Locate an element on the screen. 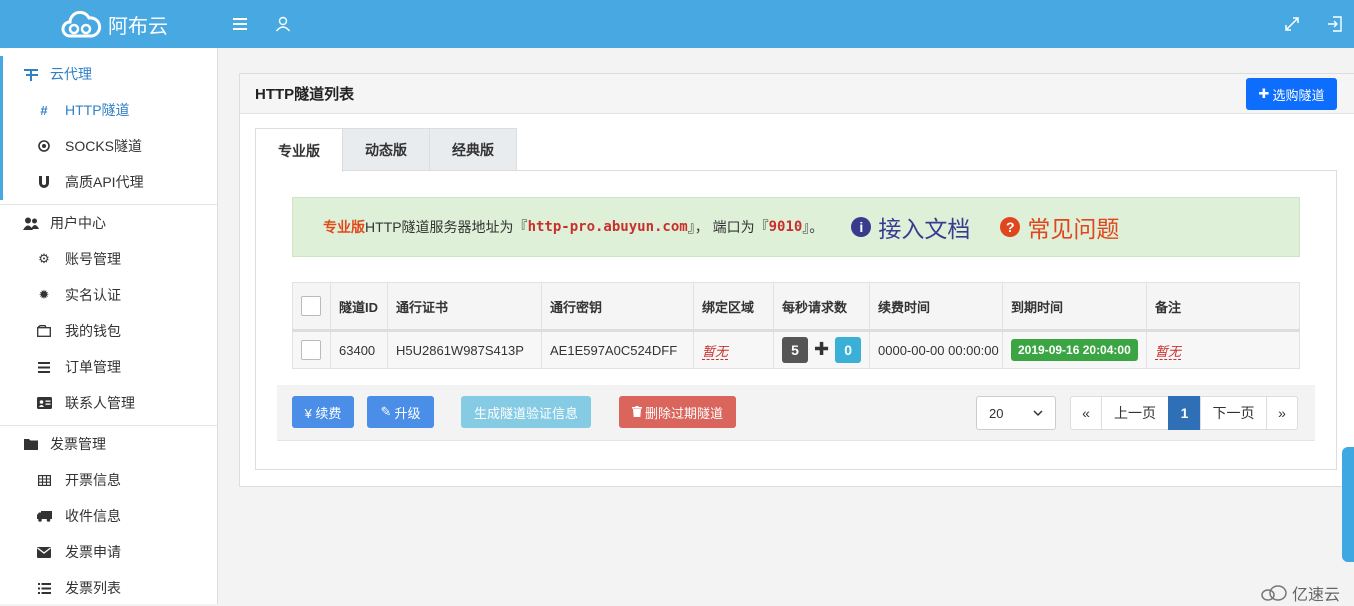 The width and height of the screenshot is (1354, 606). page-size-select: 20 is located at coordinates (1016, 413).